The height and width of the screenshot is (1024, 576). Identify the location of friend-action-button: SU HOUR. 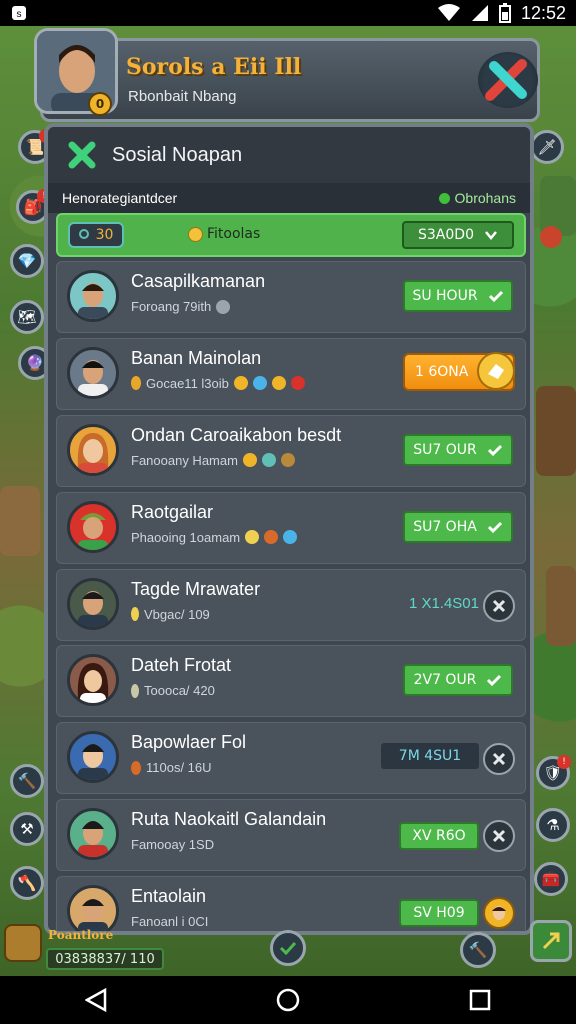
(458, 296).